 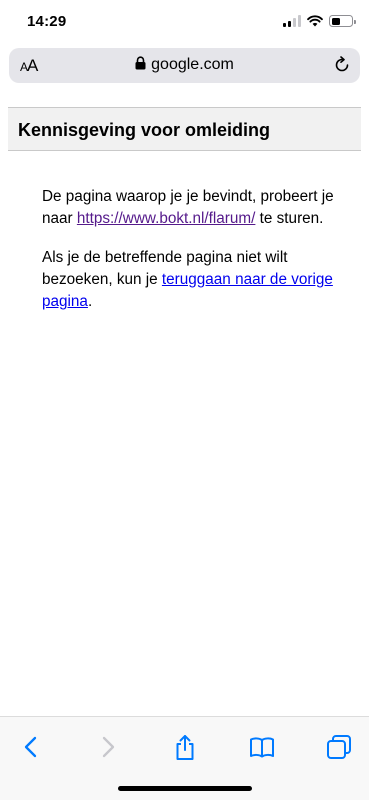 I want to click on heading-box: Kennisgeving voor omleiding, so click(x=184, y=129).